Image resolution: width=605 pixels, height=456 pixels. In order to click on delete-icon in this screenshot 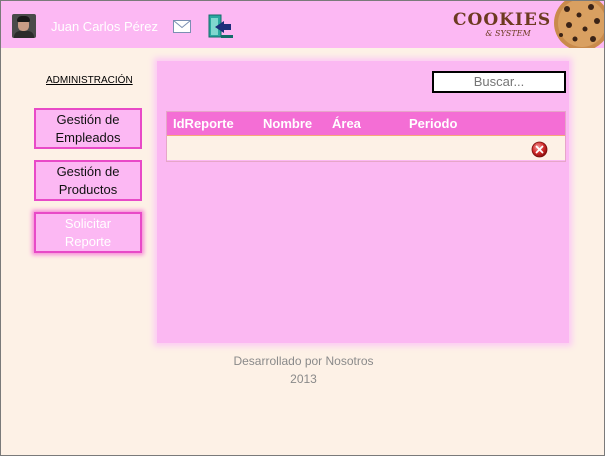, I will do `click(539, 149)`.